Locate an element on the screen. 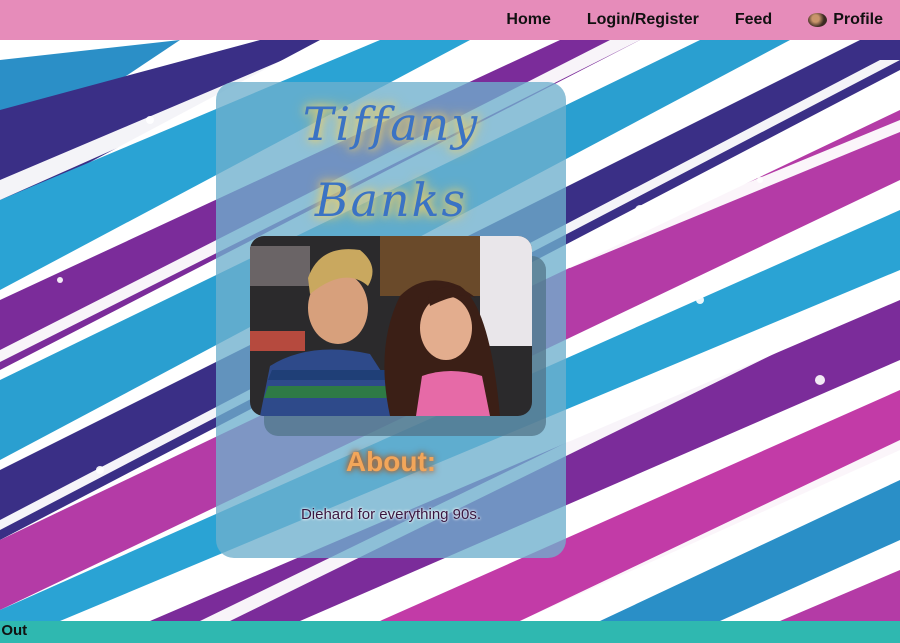 The height and width of the screenshot is (643, 900). nav-home-link: Home is located at coordinates (528, 20).